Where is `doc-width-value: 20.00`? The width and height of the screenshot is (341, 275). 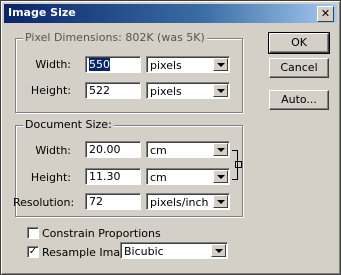 doc-width-value: 20.00 is located at coordinates (105, 149).